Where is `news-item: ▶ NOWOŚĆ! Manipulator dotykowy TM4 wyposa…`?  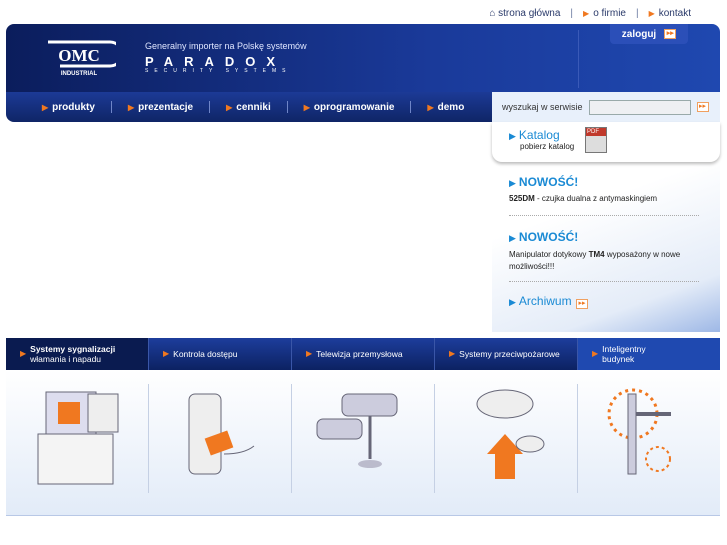
news-item: ▶ NOWOŚĆ! Manipulator dotykowy TM4 wyposa… is located at coordinates (609, 255).